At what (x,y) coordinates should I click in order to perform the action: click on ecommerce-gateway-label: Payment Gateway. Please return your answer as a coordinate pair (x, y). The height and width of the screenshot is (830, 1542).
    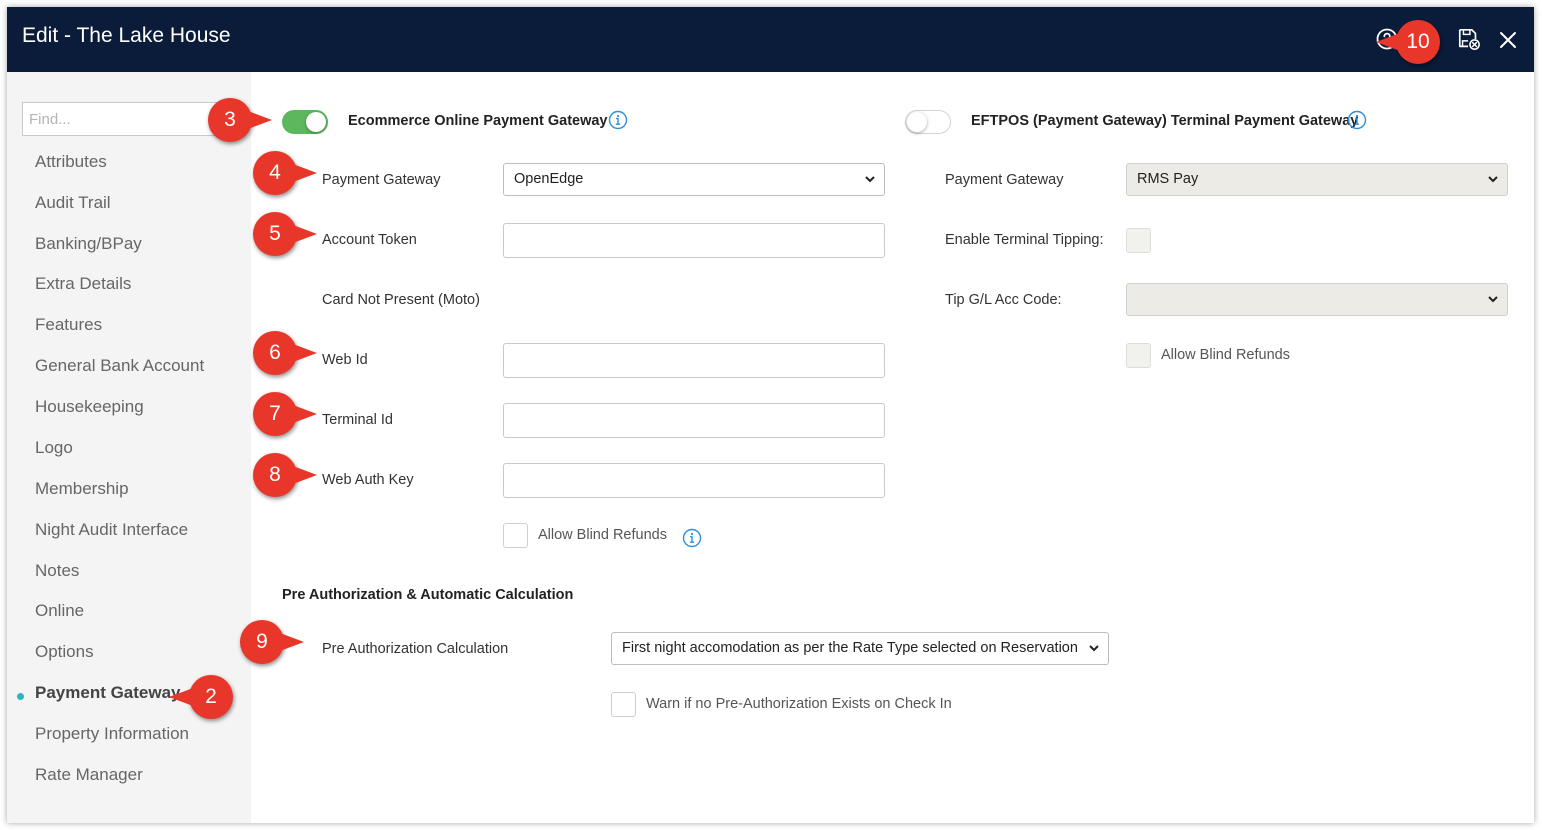
    Looking at the image, I should click on (381, 180).